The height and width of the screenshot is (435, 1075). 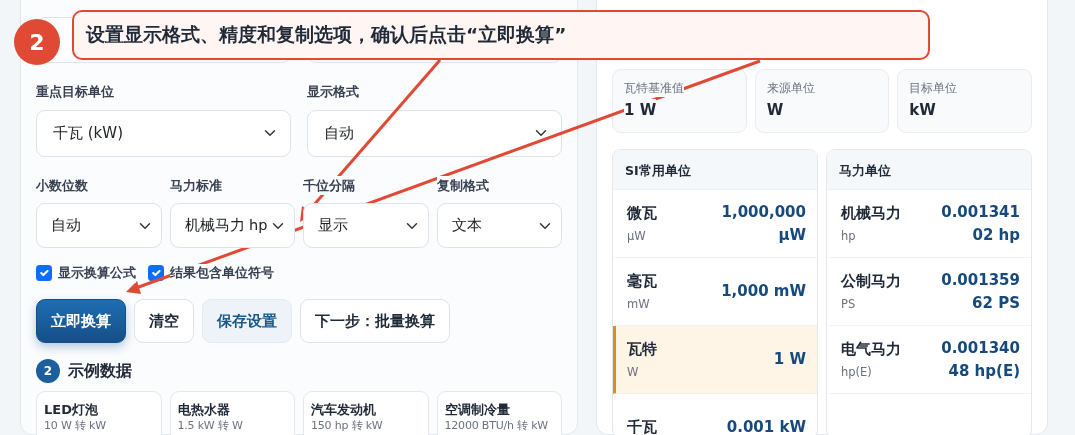 What do you see at coordinates (715, 360) in the screenshot?
I see `unit-row: 瓦特 W 1 W` at bounding box center [715, 360].